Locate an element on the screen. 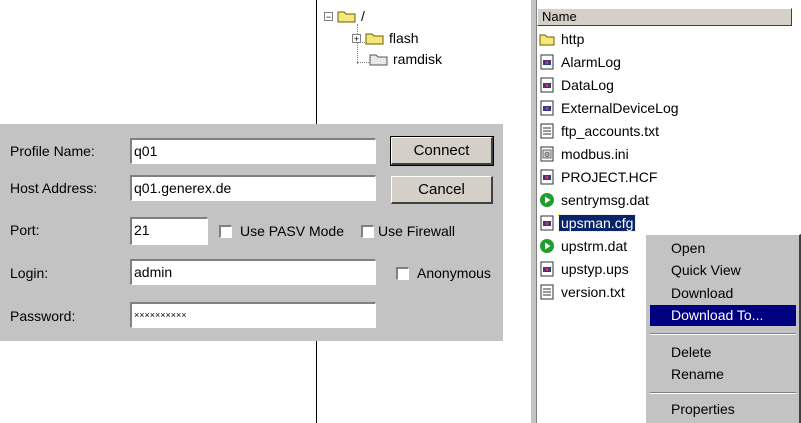  tree-node-root: − / is located at coordinates (344, 16).